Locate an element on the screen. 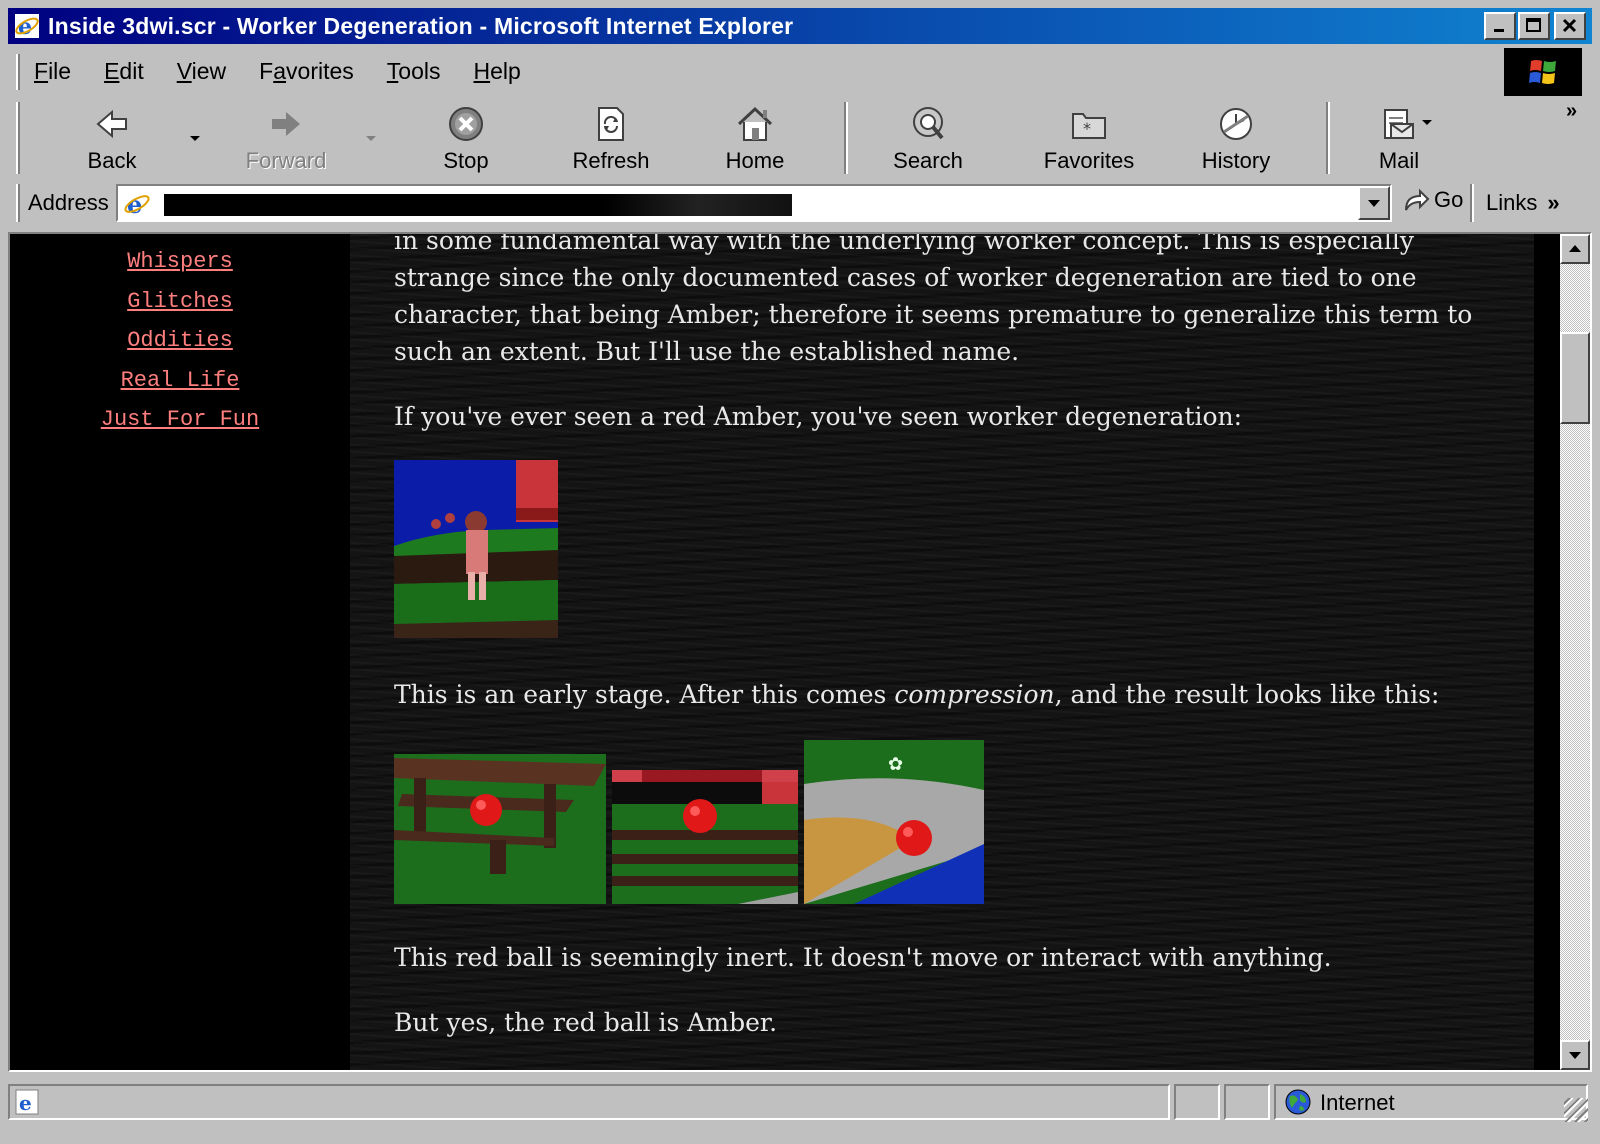  menu-view: View is located at coordinates (201, 71).